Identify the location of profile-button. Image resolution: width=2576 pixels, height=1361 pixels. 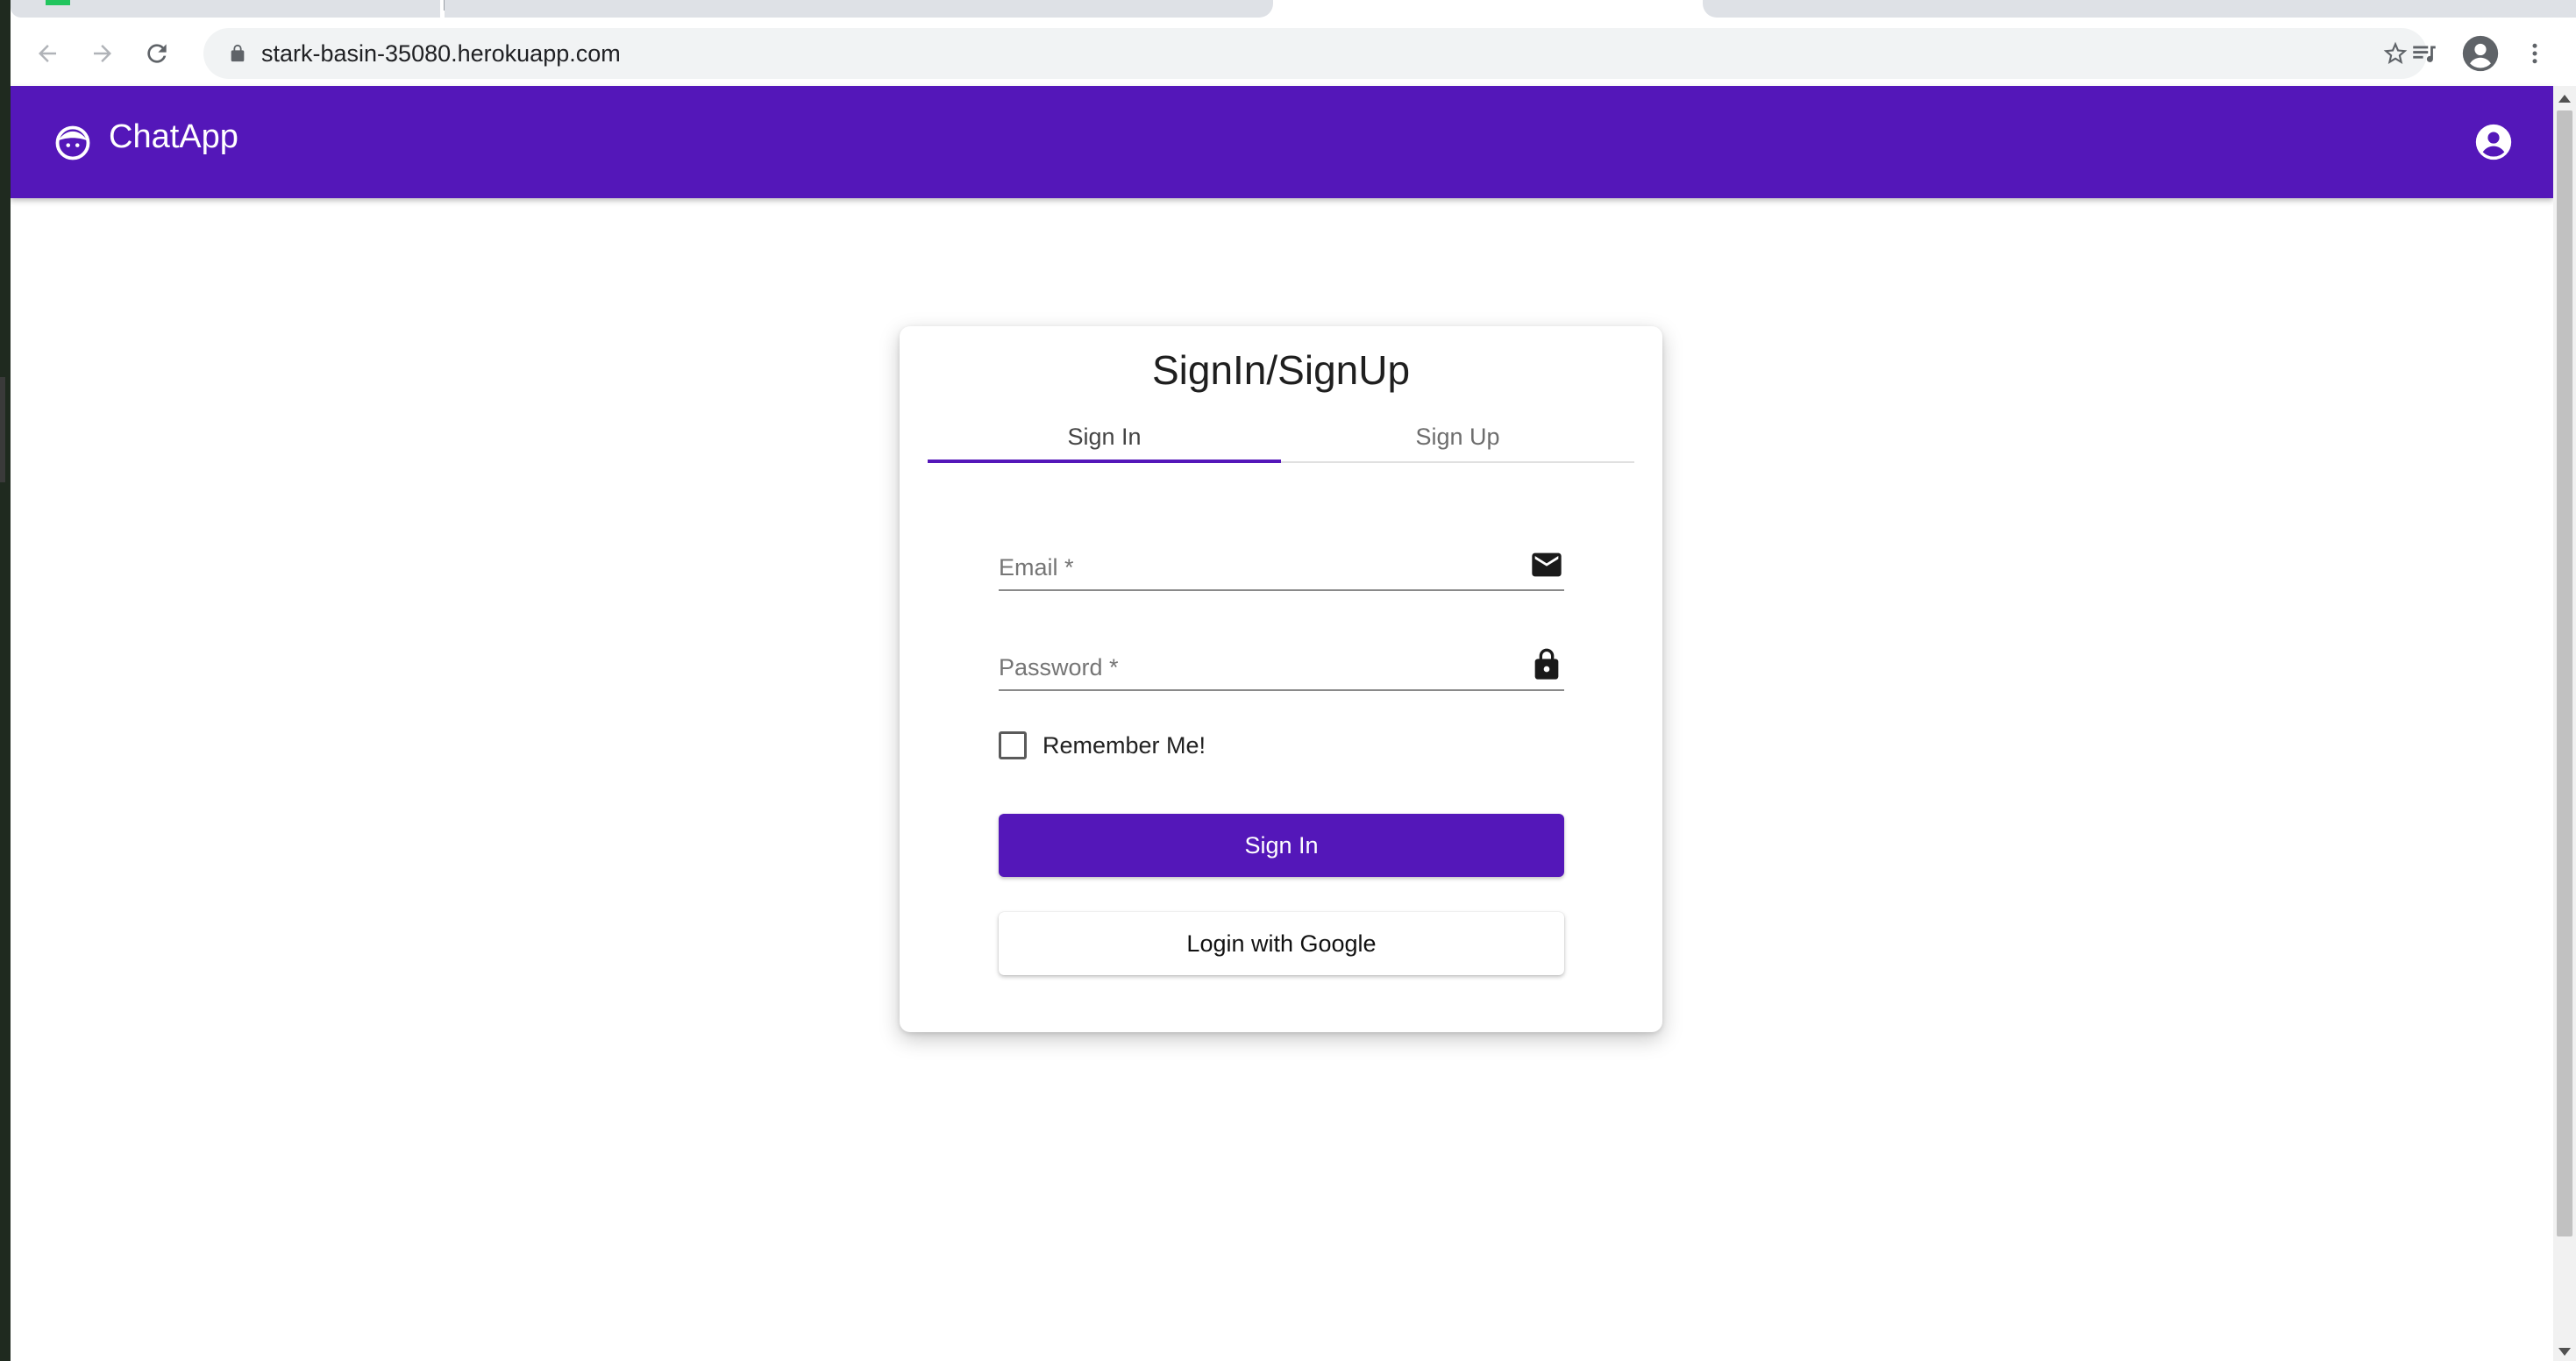
(2480, 53).